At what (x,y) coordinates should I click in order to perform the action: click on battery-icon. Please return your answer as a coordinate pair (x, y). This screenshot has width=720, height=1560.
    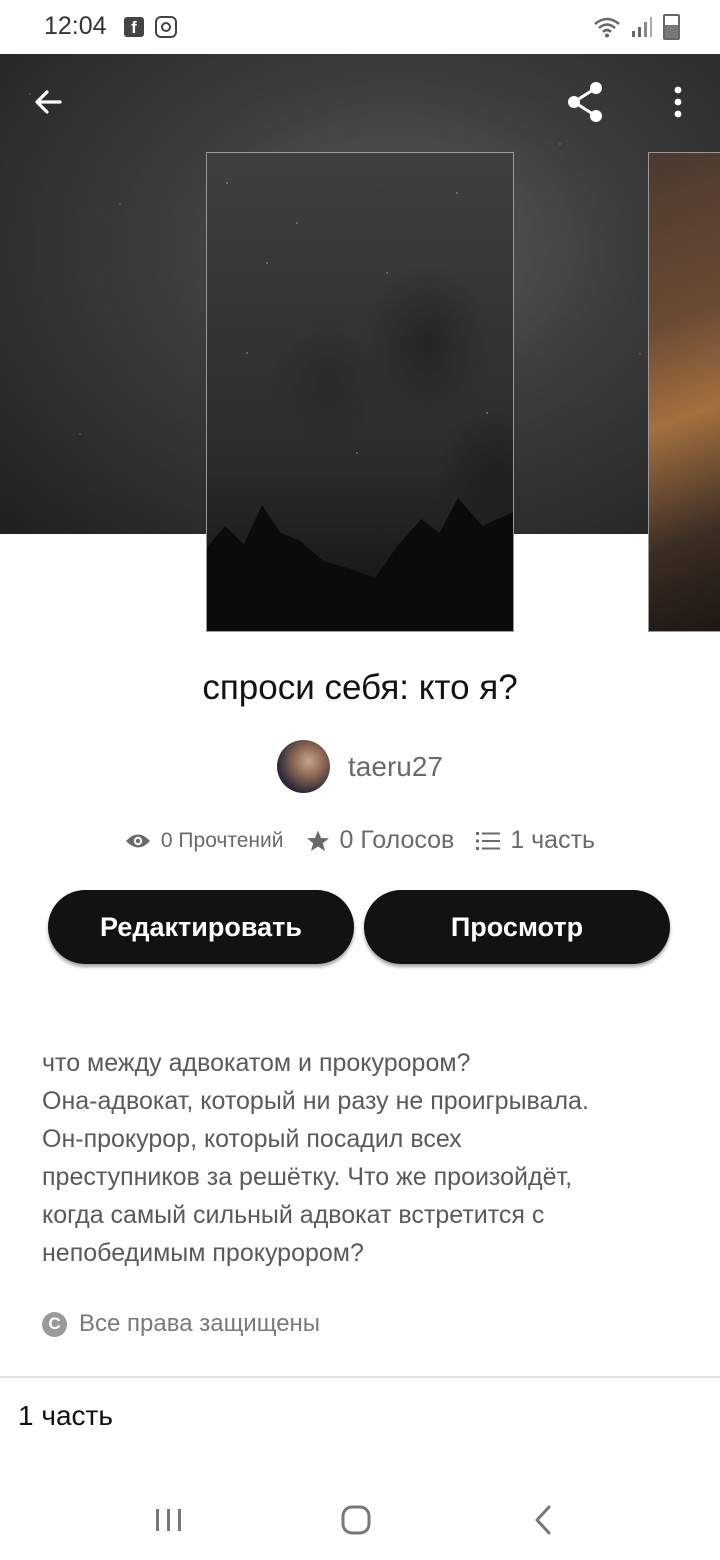
    Looking at the image, I should click on (671, 27).